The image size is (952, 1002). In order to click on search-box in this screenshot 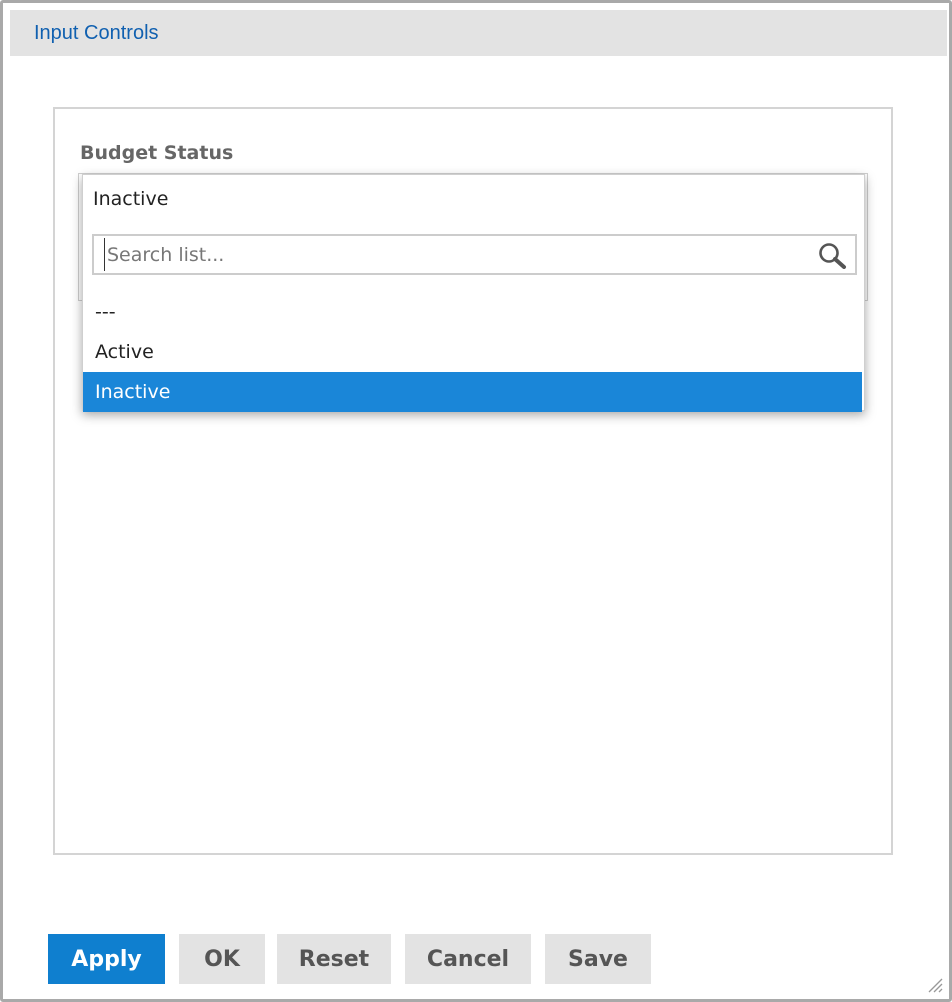, I will do `click(474, 254)`.